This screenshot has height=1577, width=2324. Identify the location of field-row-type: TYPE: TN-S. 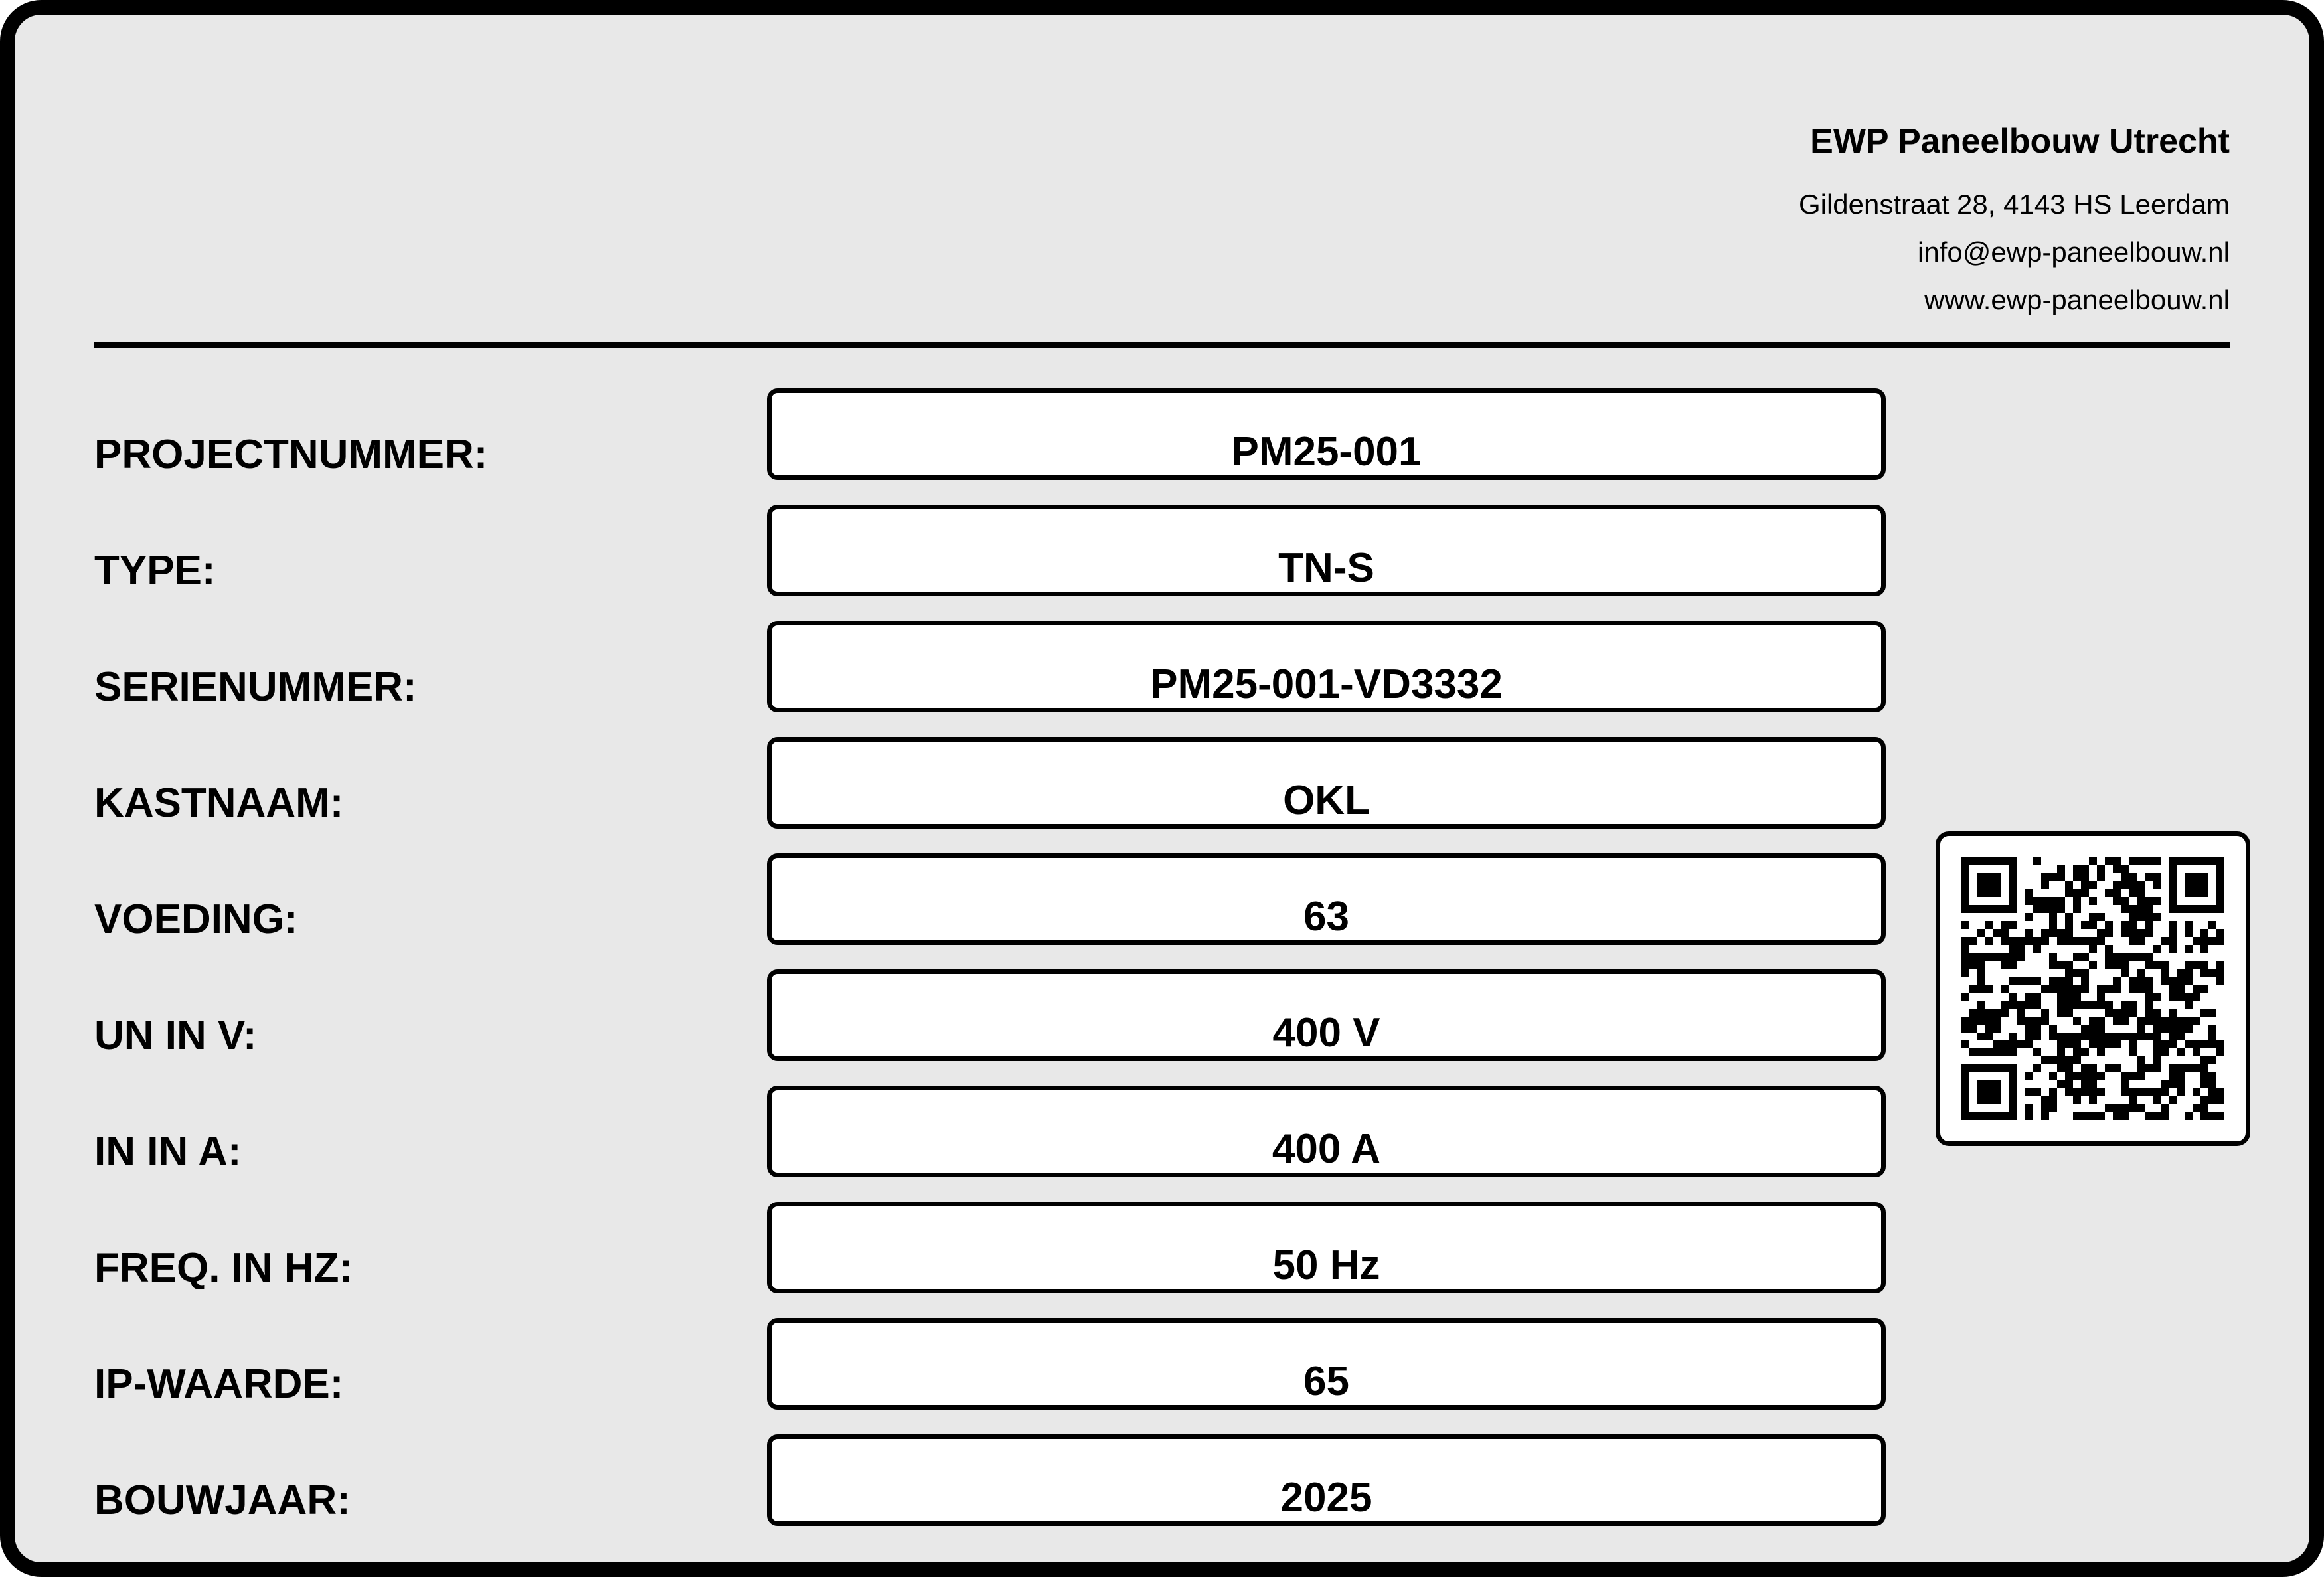
(1170, 551).